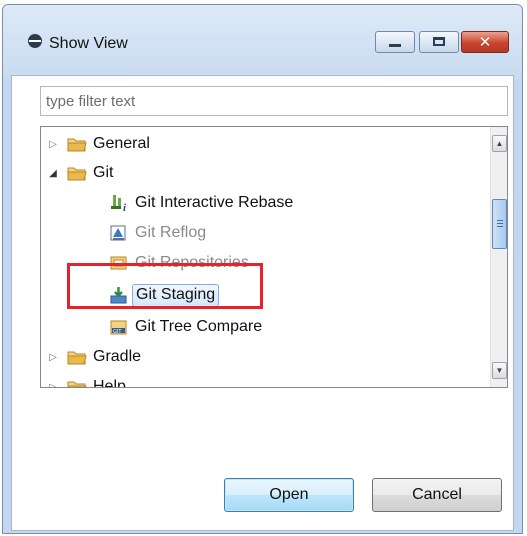 This screenshot has height=536, width=527. I want to click on maximize-button, so click(439, 42).